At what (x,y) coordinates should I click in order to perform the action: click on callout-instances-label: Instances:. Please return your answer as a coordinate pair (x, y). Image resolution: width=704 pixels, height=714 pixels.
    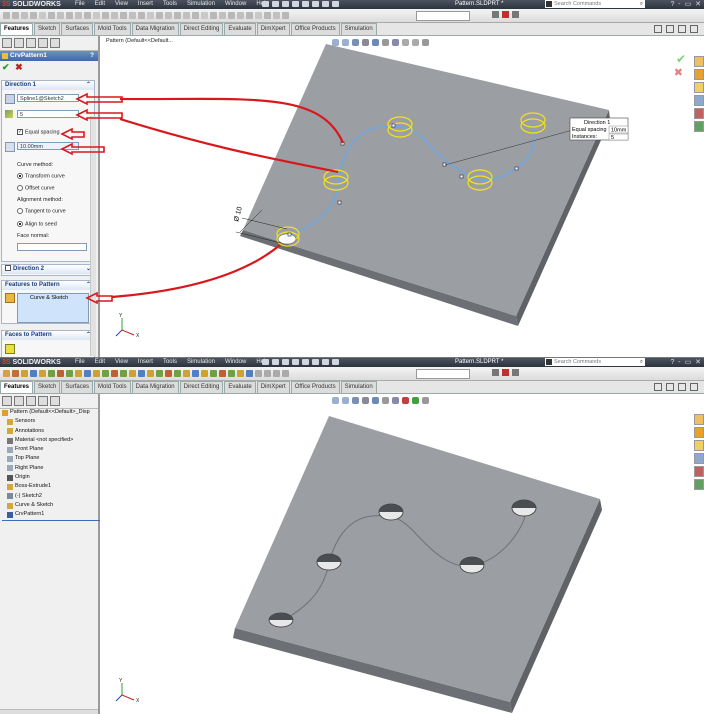
    Looking at the image, I should click on (585, 137).